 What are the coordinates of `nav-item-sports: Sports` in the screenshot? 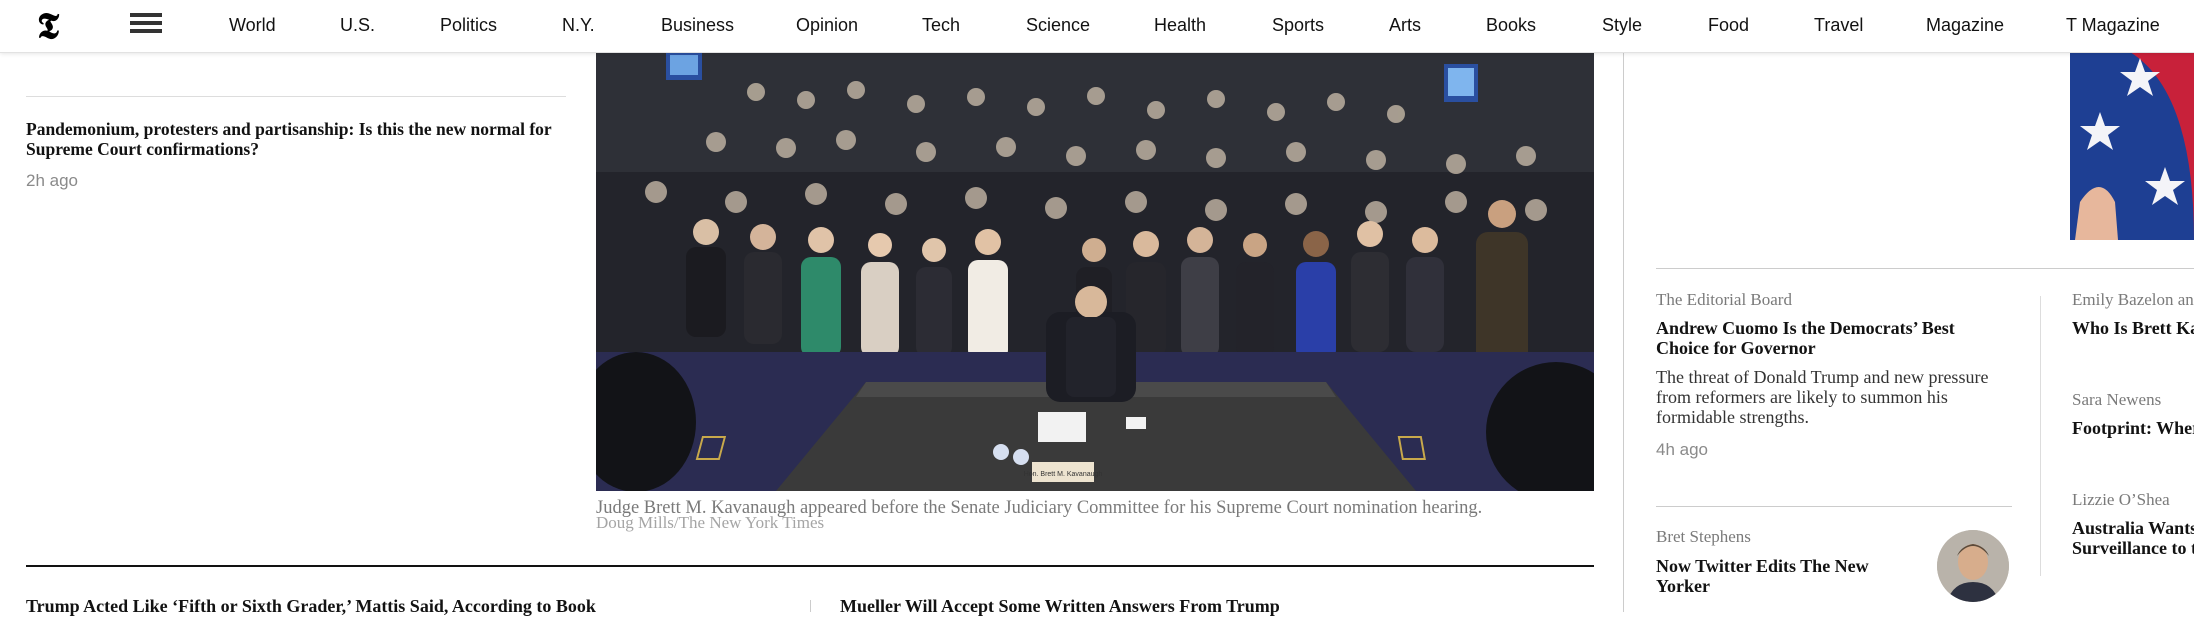 It's located at (1298, 25).